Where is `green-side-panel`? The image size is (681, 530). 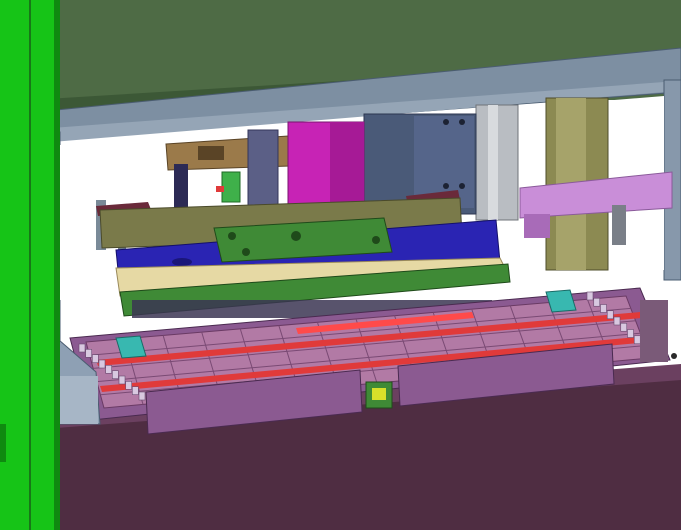
green-side-panel is located at coordinates (29, 265).